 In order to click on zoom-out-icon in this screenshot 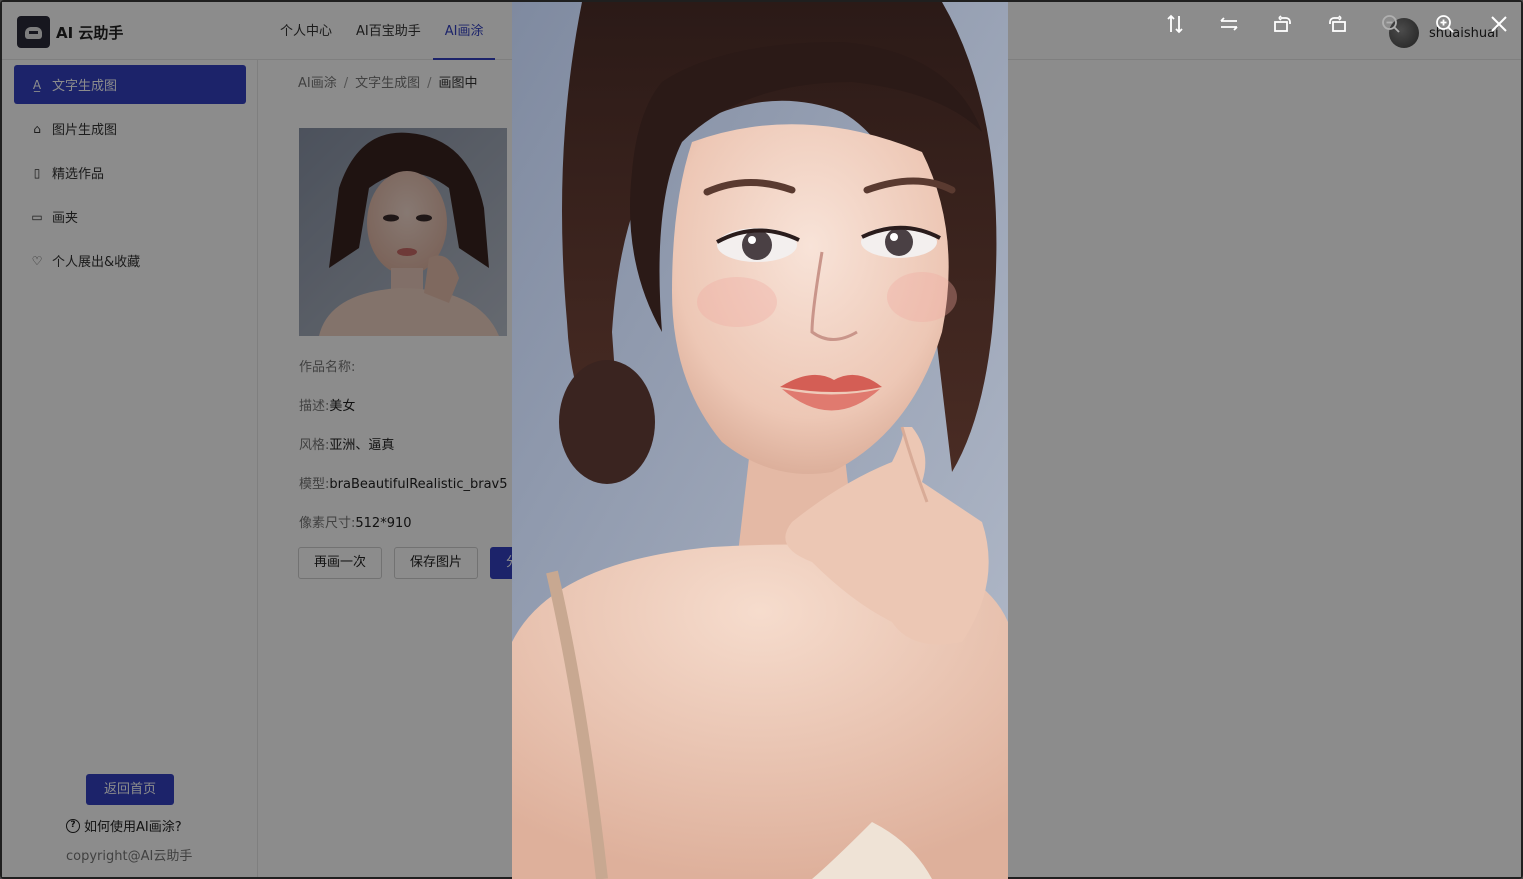, I will do `click(1391, 24)`.